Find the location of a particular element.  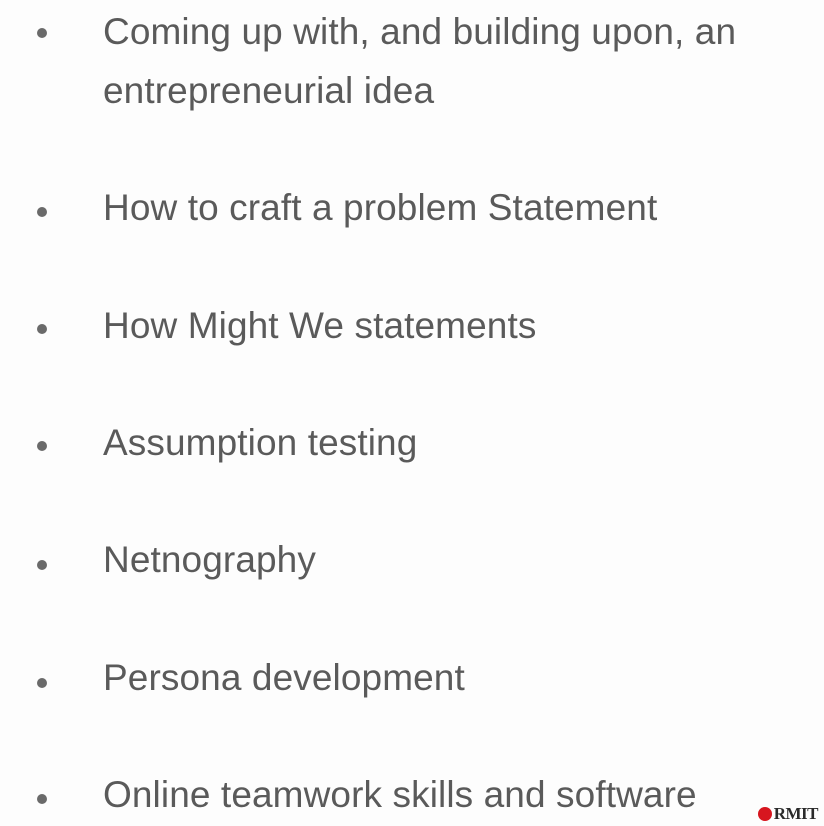

list-item-text: How Might We statements is located at coordinates (320, 325).